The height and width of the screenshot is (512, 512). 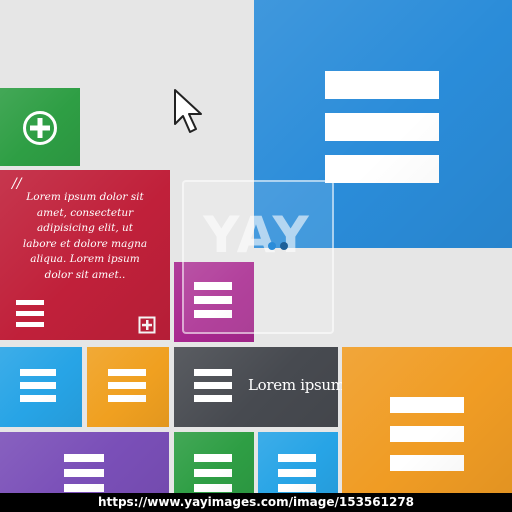 I want to click on watermark-dots, so click(x=278, y=246).